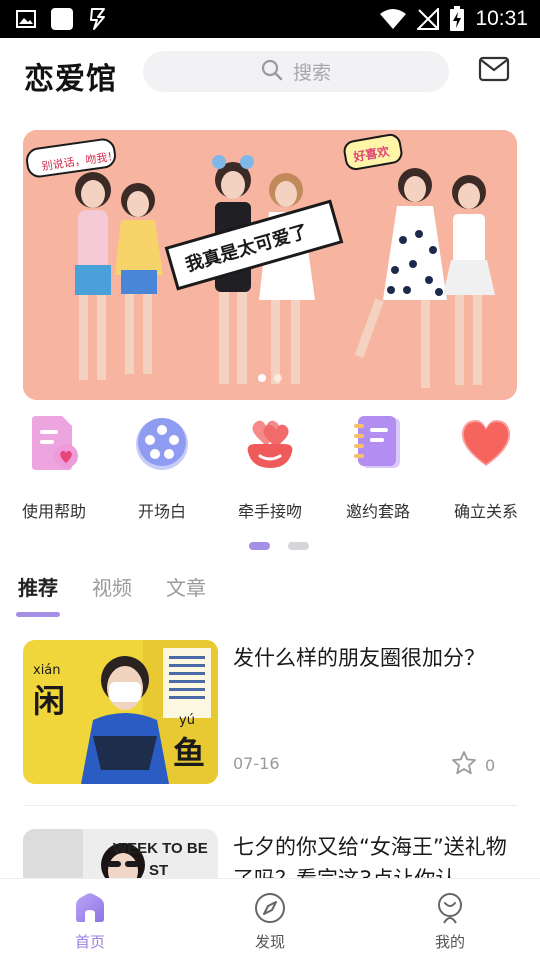 This screenshot has height=960, width=540. I want to click on category-row: 使用帮助 开场白 牵手接吻 邀约套路 确立关系, so click(270, 468).